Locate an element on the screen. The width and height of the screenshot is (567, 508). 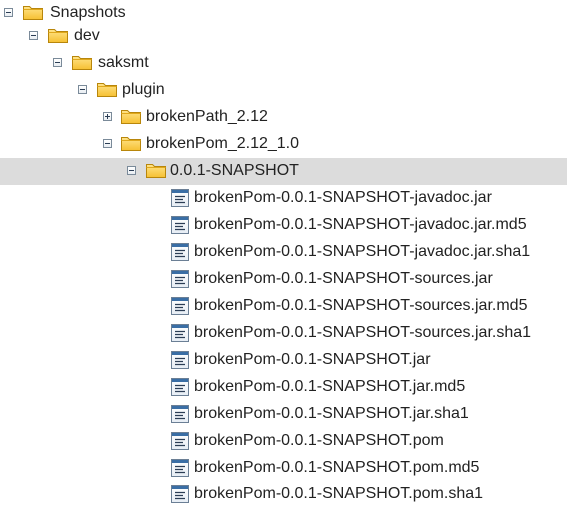
tree-file-item: brokenPom-0.0.1-SNAPSHOT-sources.jar.md5 is located at coordinates (283, 306).